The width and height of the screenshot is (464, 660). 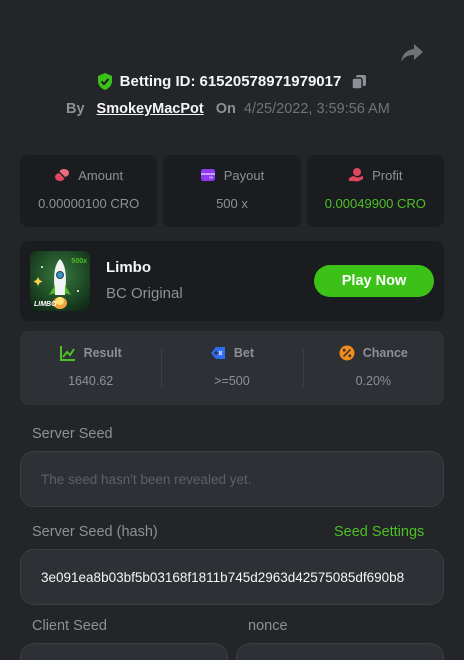 What do you see at coordinates (124, 651) in the screenshot?
I see `client-seed-field` at bounding box center [124, 651].